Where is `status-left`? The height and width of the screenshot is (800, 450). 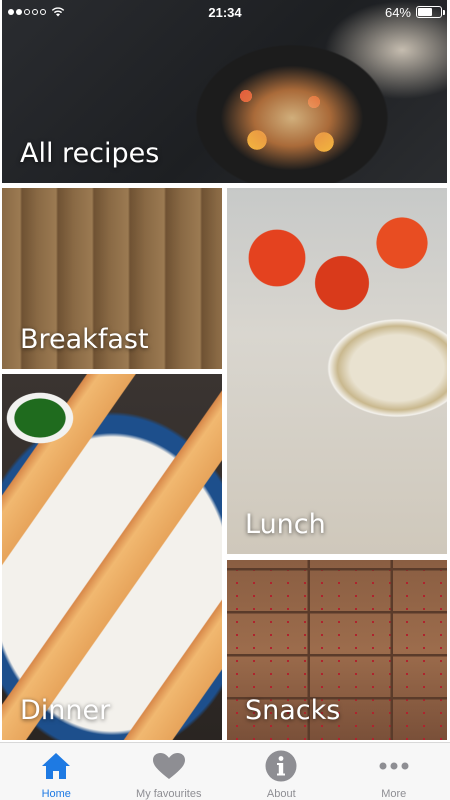
status-left is located at coordinates (36, 12).